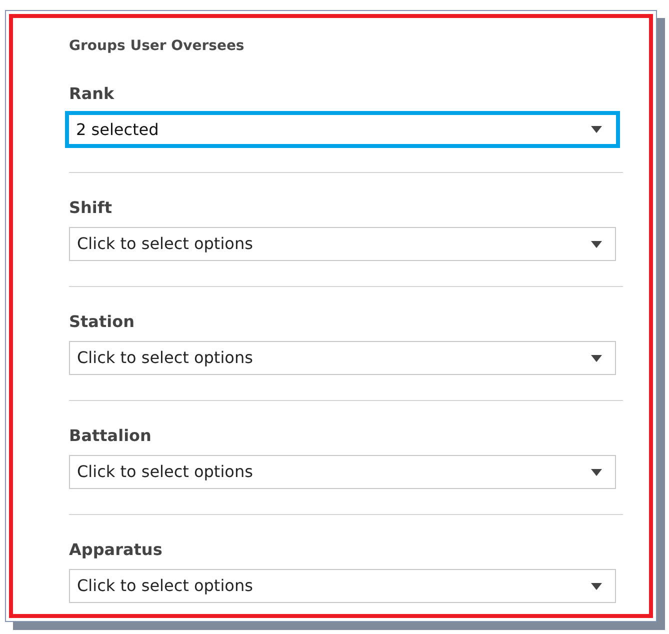  I want to click on field-label: Station, so click(102, 322).